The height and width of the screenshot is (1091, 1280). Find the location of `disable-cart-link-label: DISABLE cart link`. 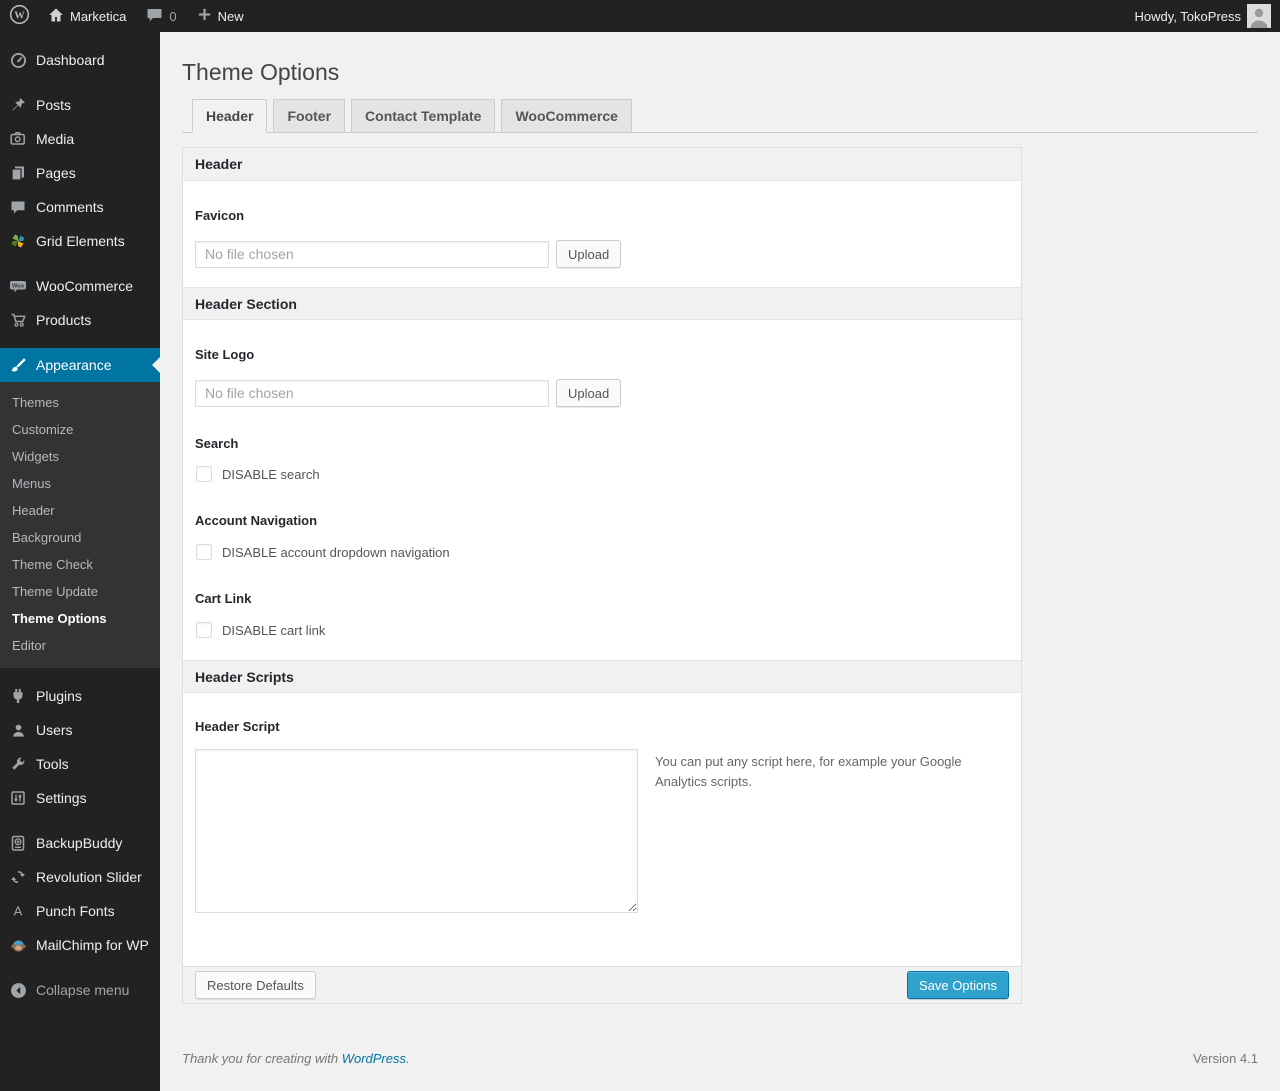

disable-cart-link-label: DISABLE cart link is located at coordinates (274, 630).